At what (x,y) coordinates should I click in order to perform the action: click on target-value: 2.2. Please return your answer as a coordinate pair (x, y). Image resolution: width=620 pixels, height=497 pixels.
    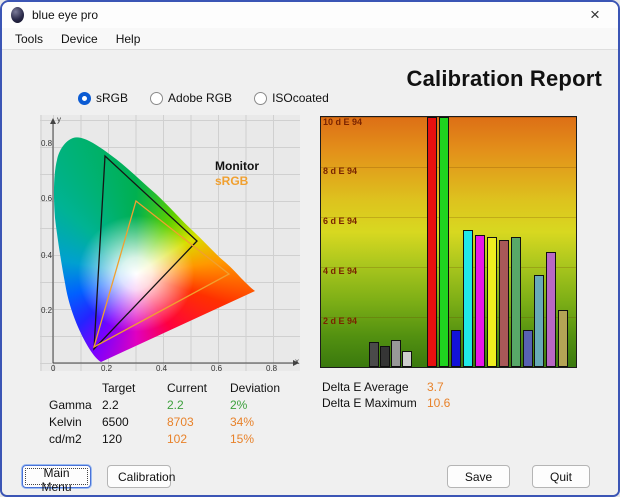
    Looking at the image, I should click on (110, 404).